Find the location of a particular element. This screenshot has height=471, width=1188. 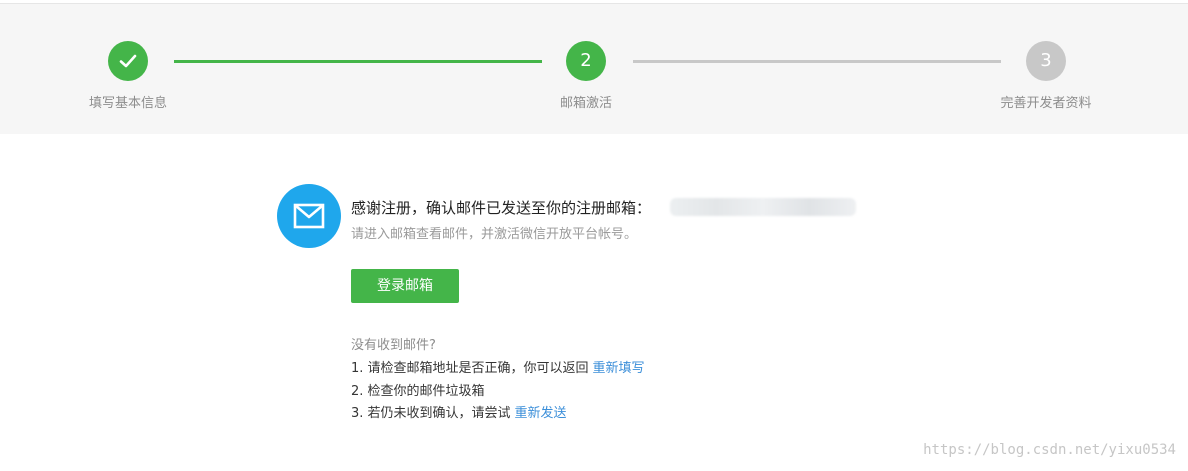

mail-icon is located at coordinates (309, 216).